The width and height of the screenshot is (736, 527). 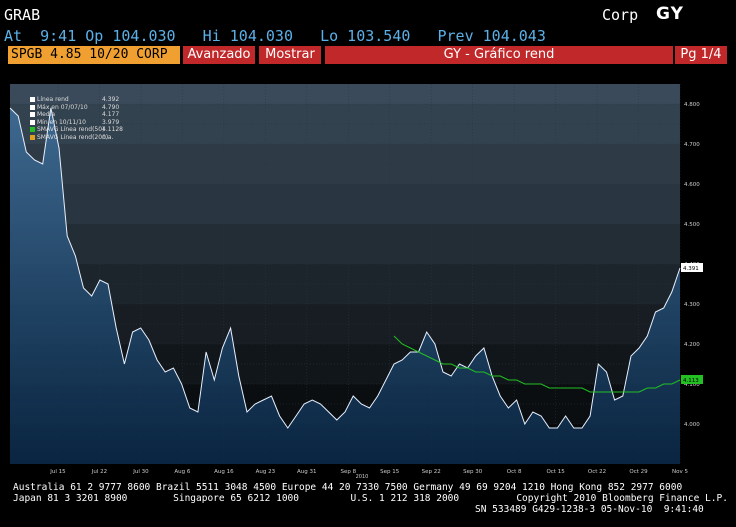 What do you see at coordinates (46, 114) in the screenshot?
I see `legend-label: Media` at bounding box center [46, 114].